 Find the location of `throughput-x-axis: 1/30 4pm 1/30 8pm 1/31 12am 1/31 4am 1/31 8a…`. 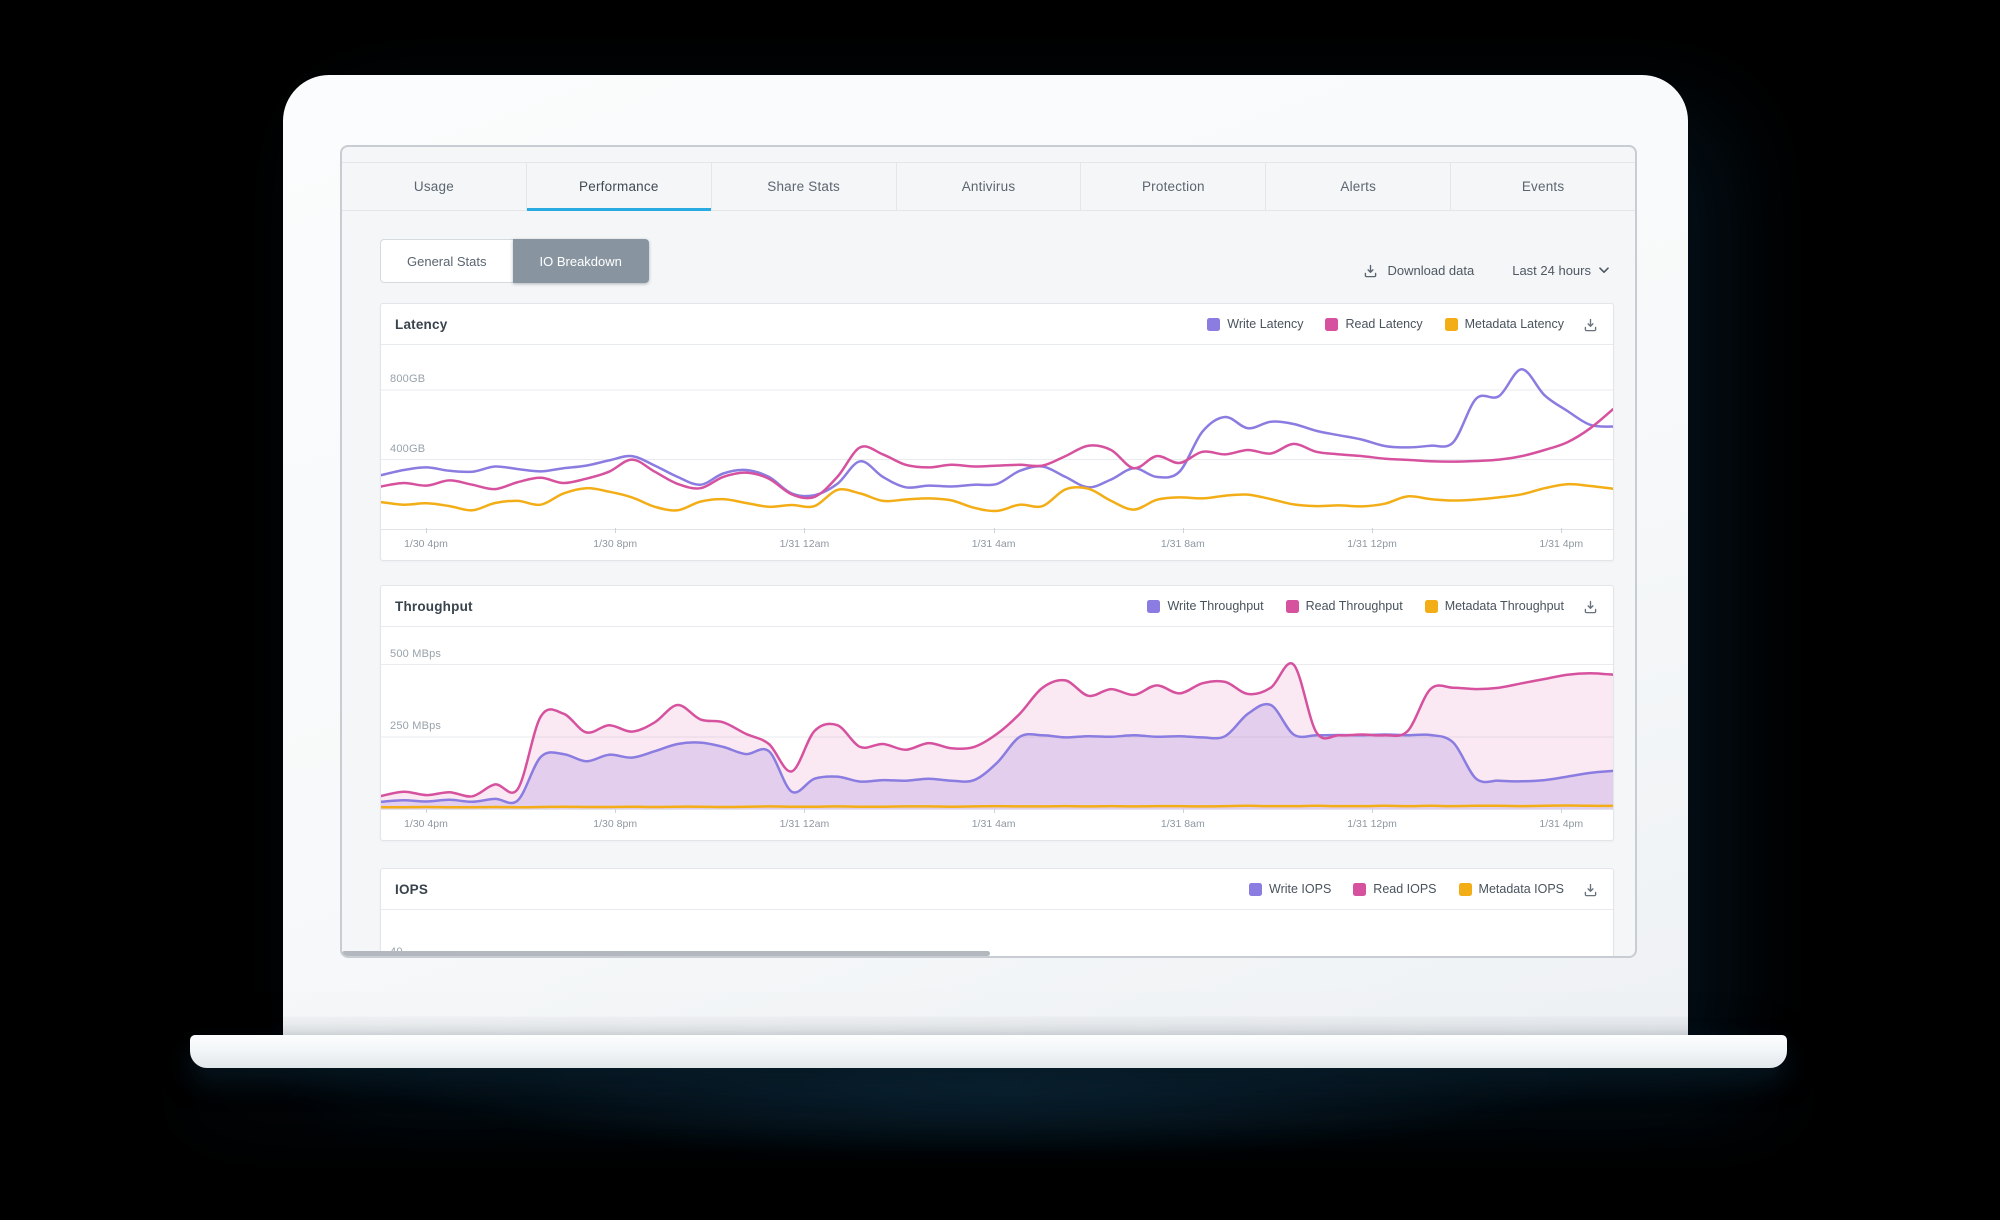

throughput-x-axis: 1/30 4pm 1/30 8pm 1/31 12am 1/31 4am 1/31 8a… is located at coordinates (997, 824).